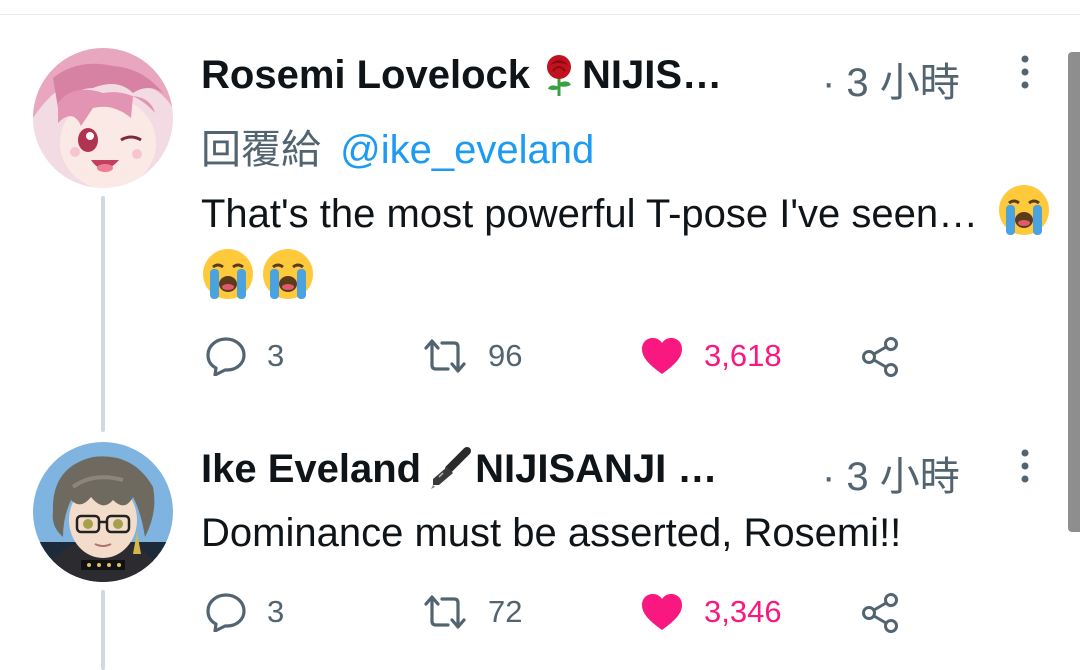  I want to click on reply-to-line: 回覆給 @ike_eveland, so click(397, 146).